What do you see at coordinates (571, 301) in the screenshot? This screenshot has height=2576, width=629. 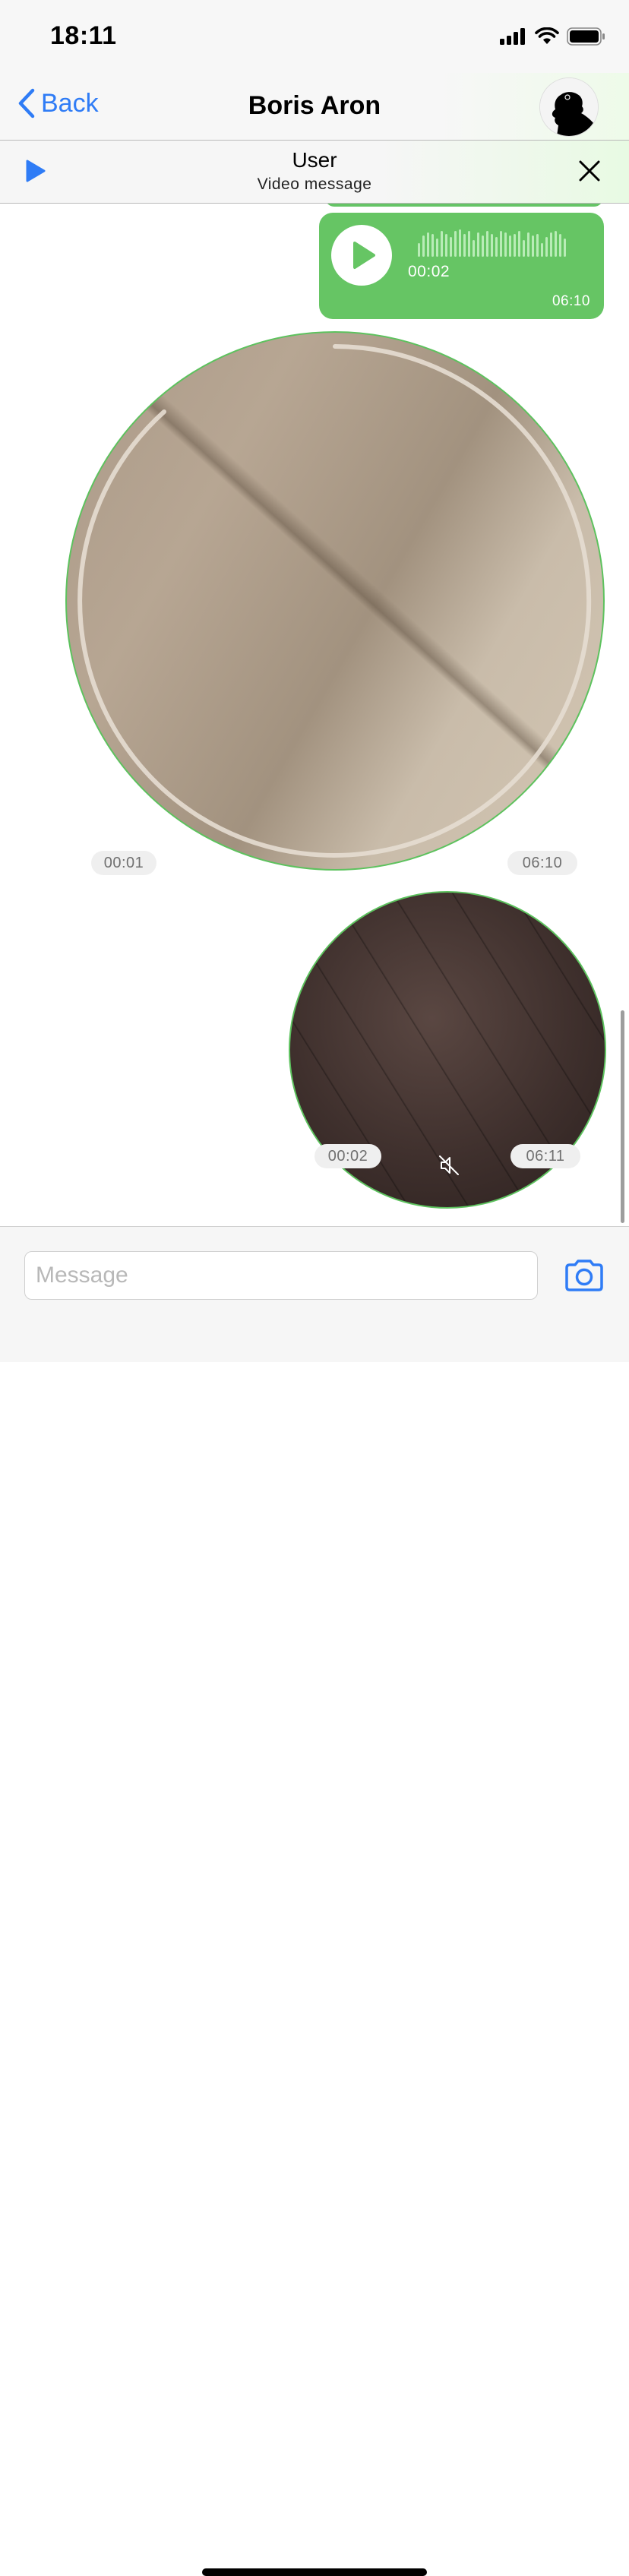 I see `message-timestamp: 06:10` at bounding box center [571, 301].